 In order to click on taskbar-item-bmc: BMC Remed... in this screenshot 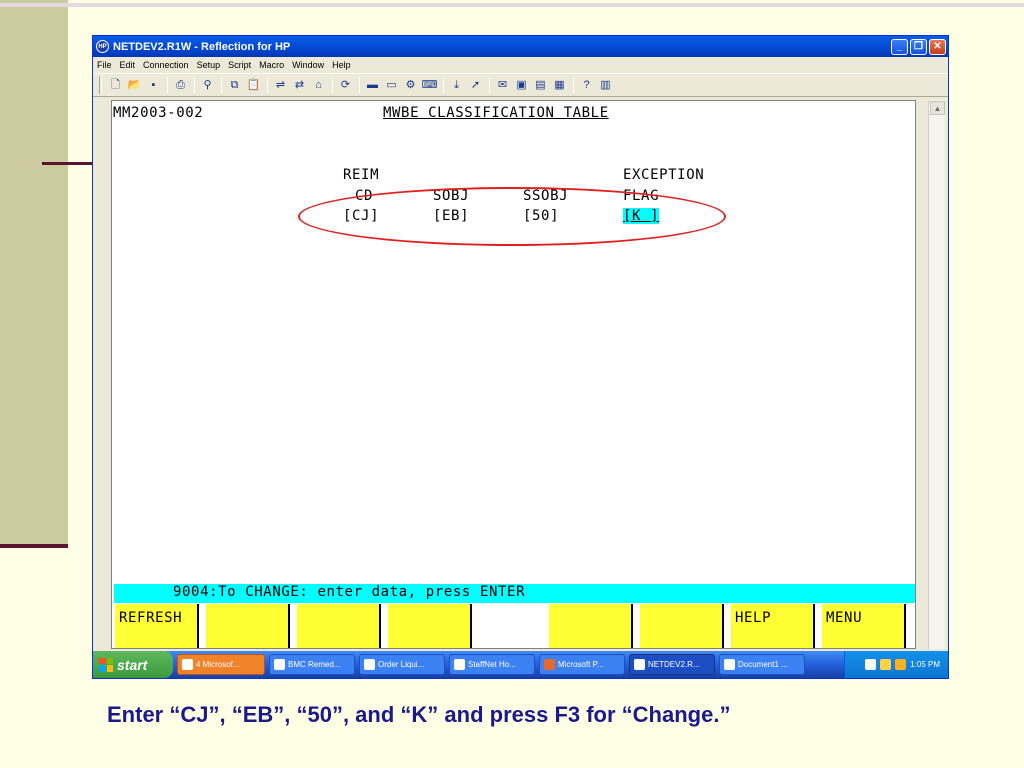, I will do `click(312, 664)`.